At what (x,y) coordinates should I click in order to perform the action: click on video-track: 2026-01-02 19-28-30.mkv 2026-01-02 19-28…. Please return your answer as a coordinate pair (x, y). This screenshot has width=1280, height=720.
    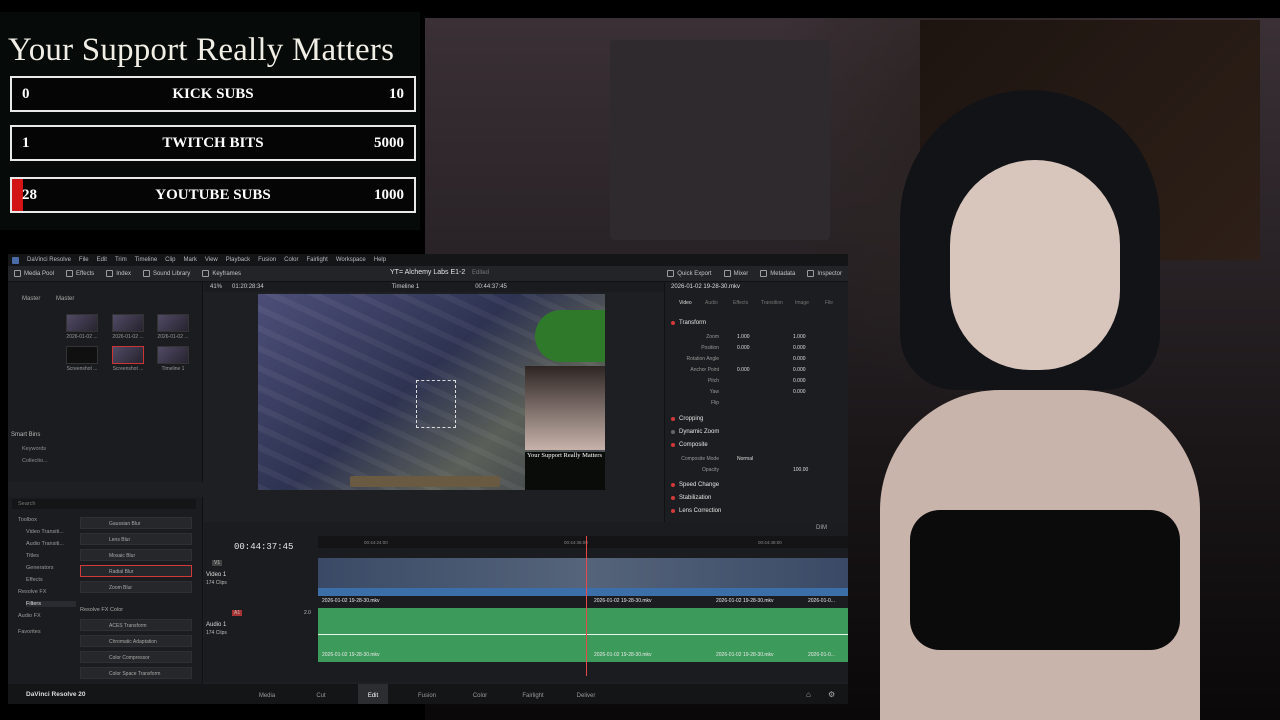
    Looking at the image, I should click on (583, 581).